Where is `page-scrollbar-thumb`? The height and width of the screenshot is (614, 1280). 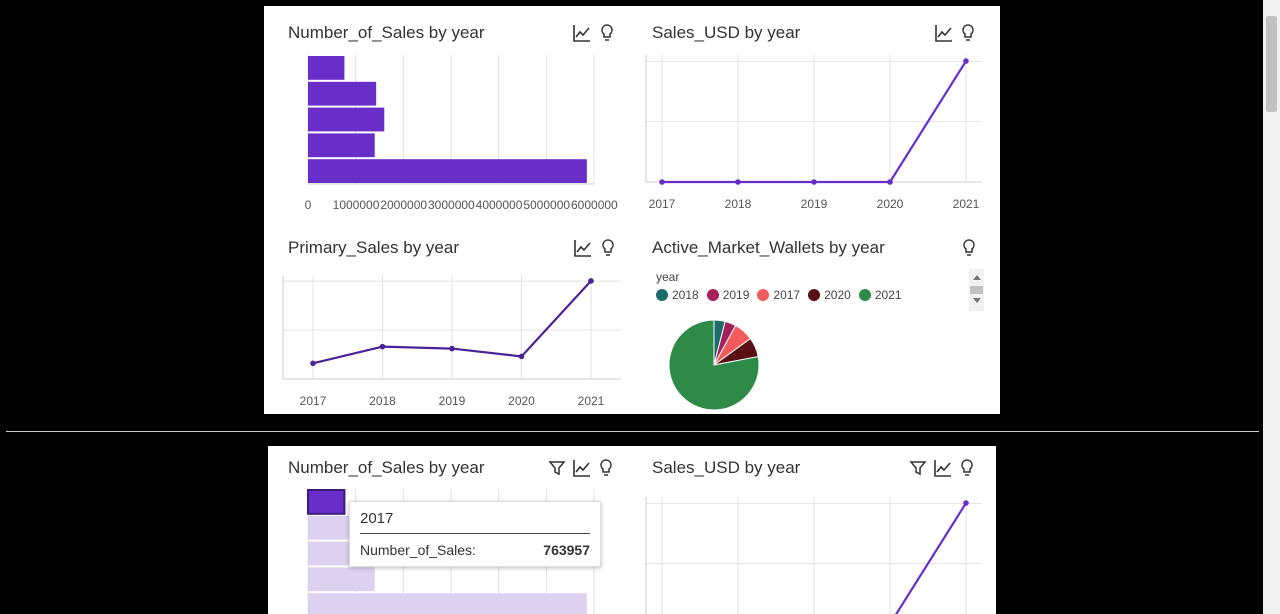
page-scrollbar-thumb is located at coordinates (1271, 64).